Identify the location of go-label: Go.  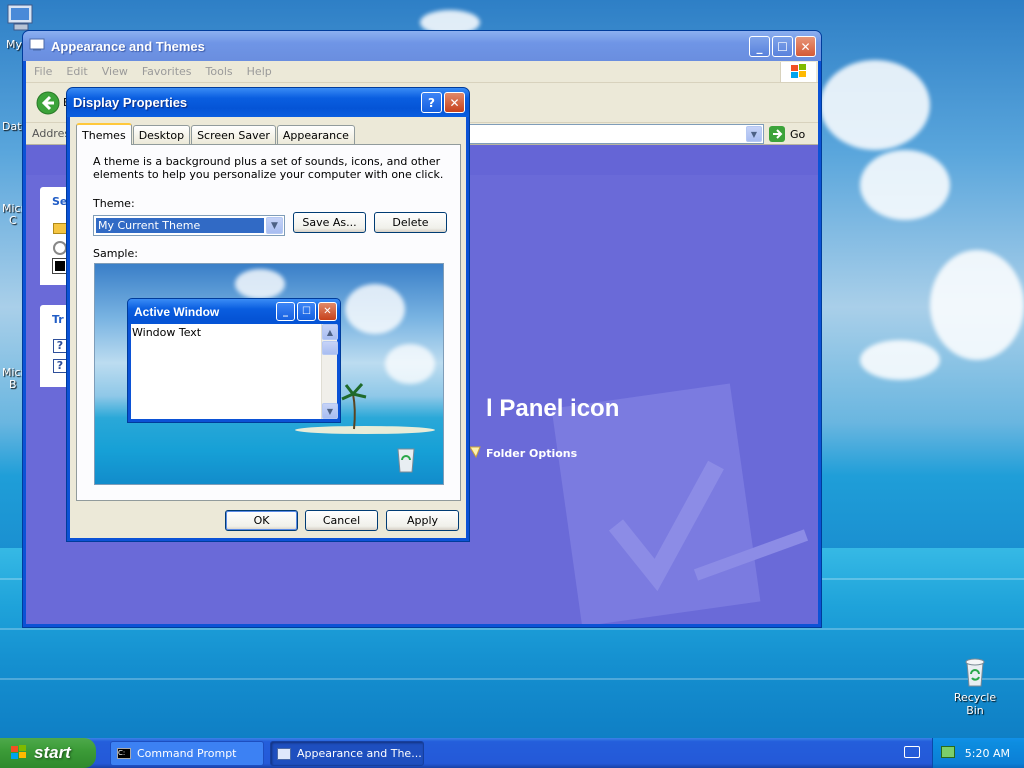
(798, 134).